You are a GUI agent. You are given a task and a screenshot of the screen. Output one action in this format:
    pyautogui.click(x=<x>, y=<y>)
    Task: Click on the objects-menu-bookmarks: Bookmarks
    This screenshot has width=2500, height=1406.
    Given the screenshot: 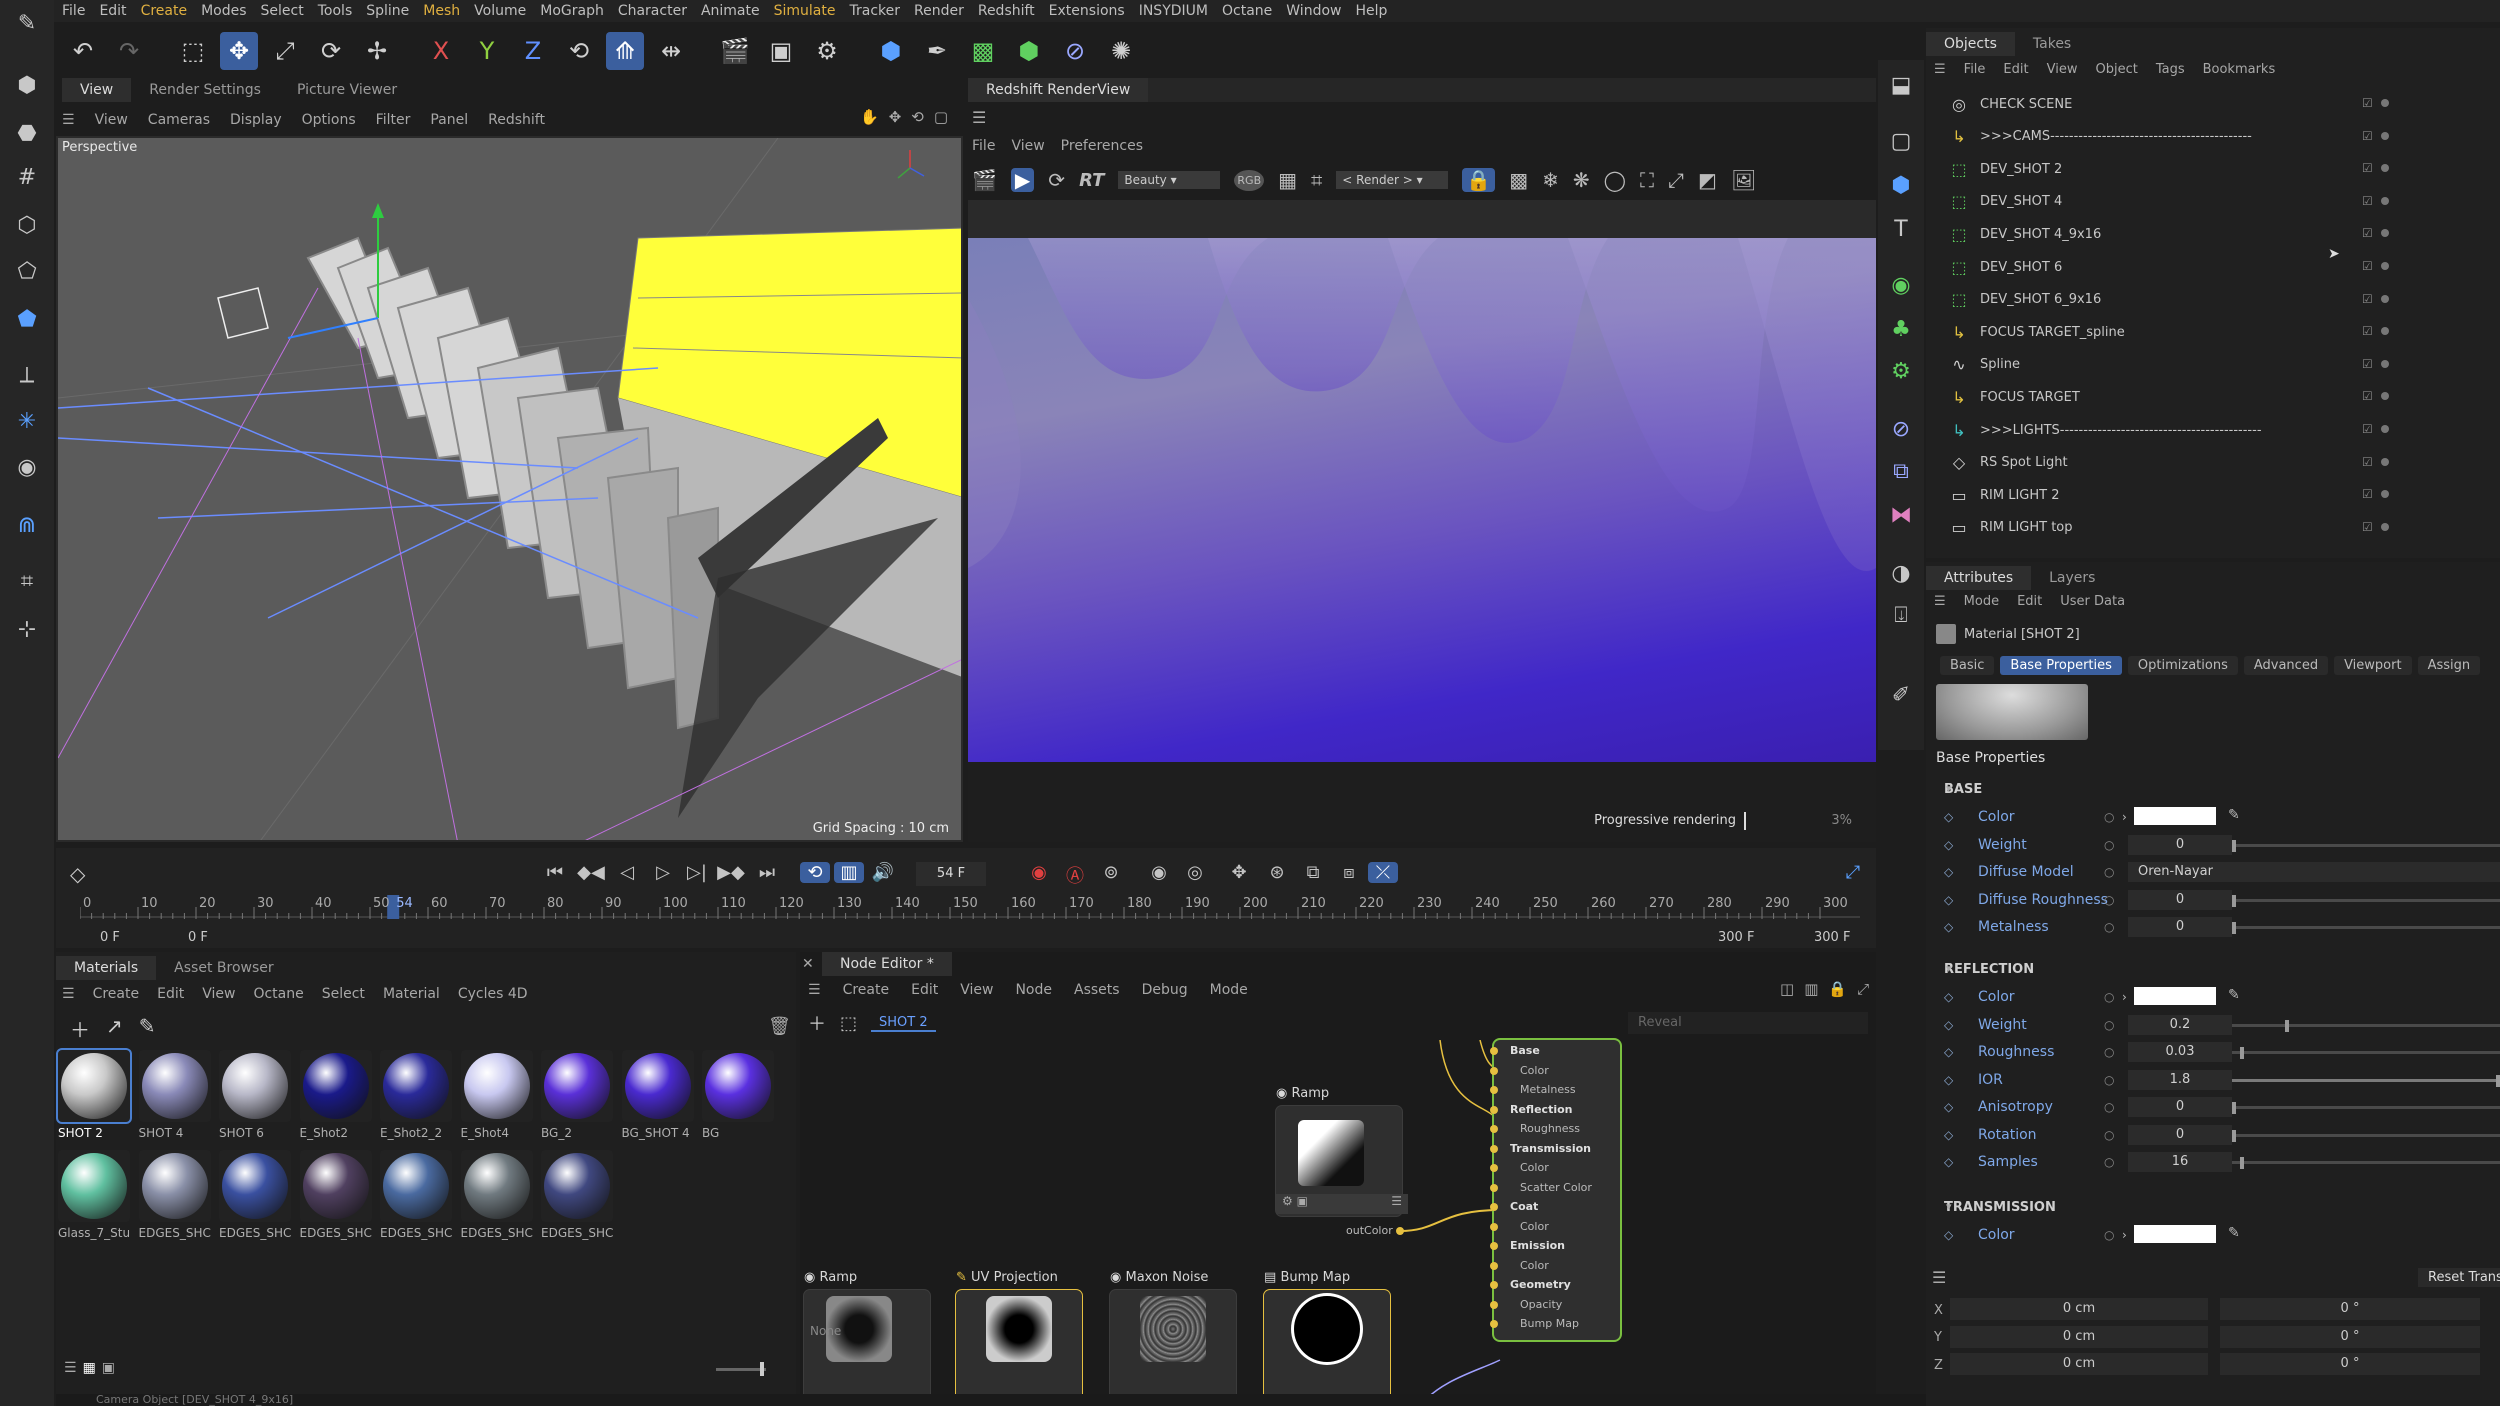 What is the action you would take?
    pyautogui.click(x=2239, y=69)
    